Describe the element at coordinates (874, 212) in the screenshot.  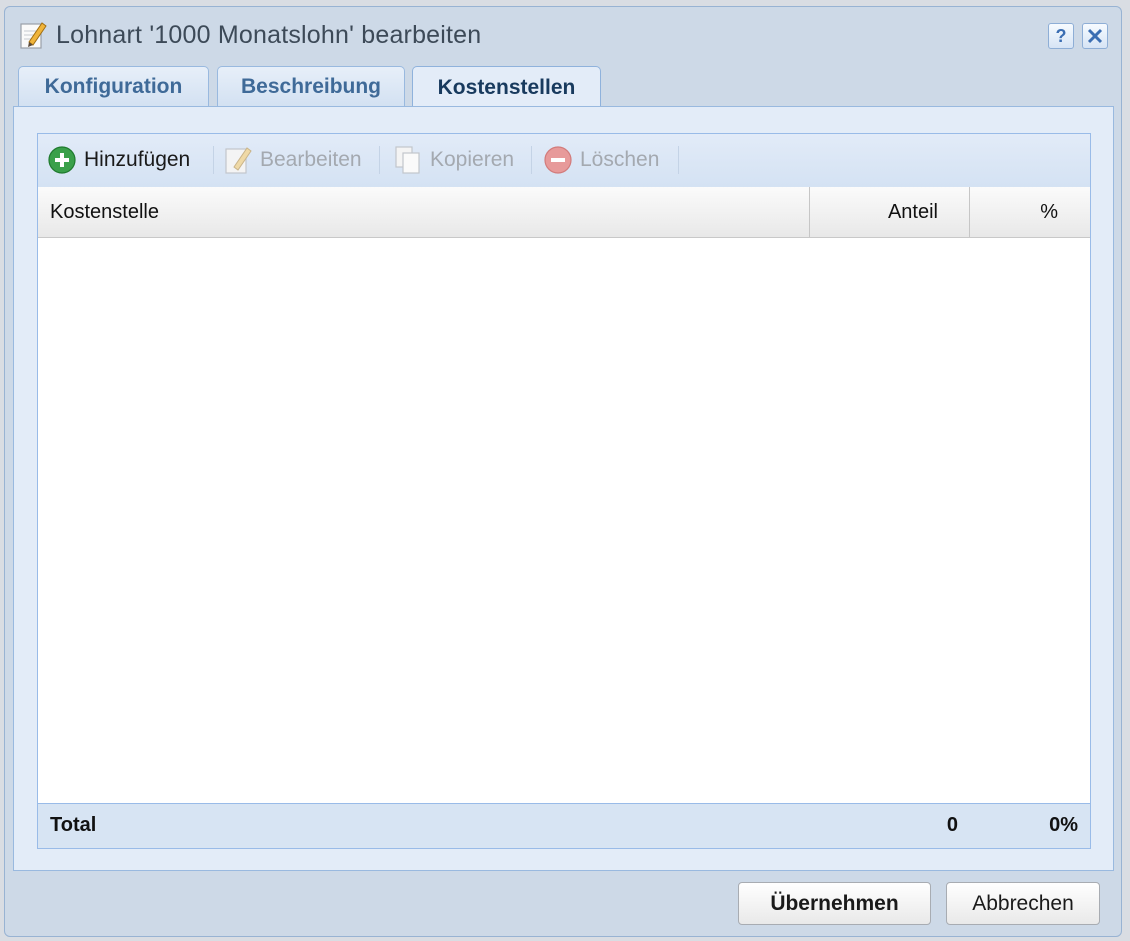
I see `column-header-anteil: Anteil` at that location.